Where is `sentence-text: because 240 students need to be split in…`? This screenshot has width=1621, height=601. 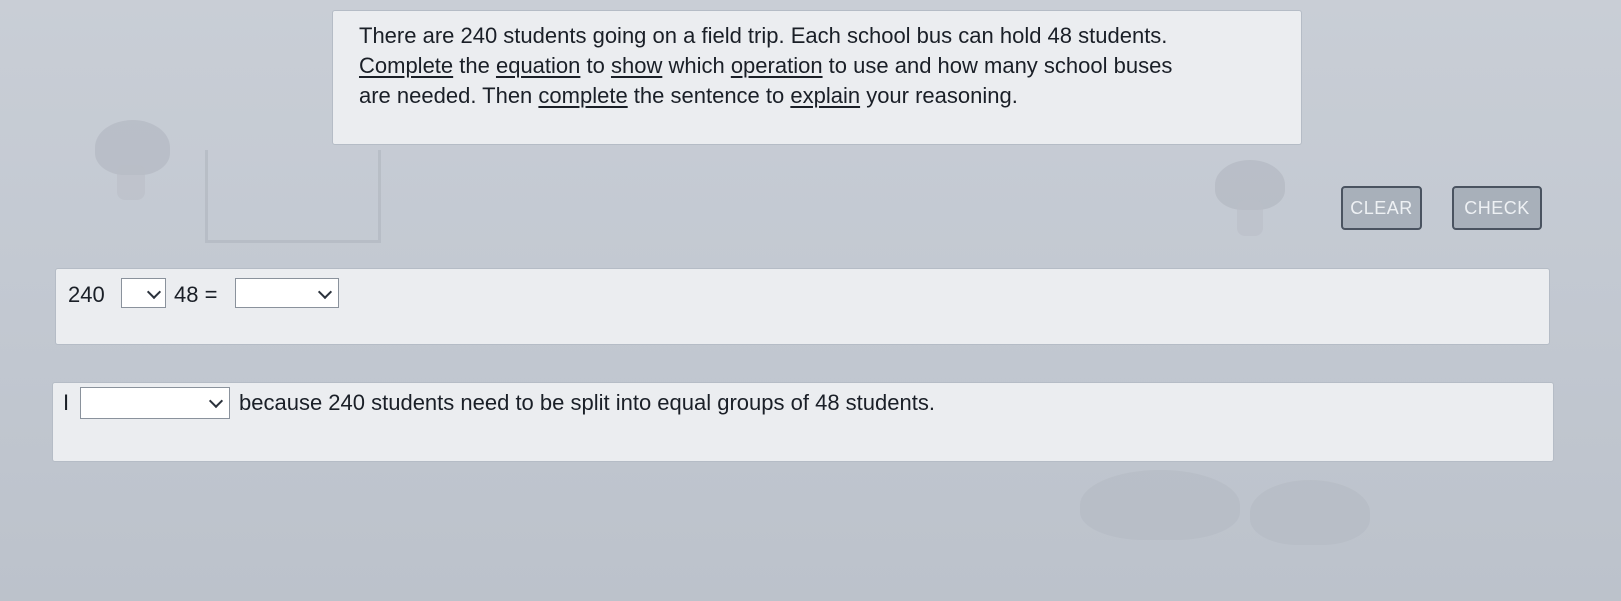
sentence-text: because 240 students need to be split in… is located at coordinates (587, 402).